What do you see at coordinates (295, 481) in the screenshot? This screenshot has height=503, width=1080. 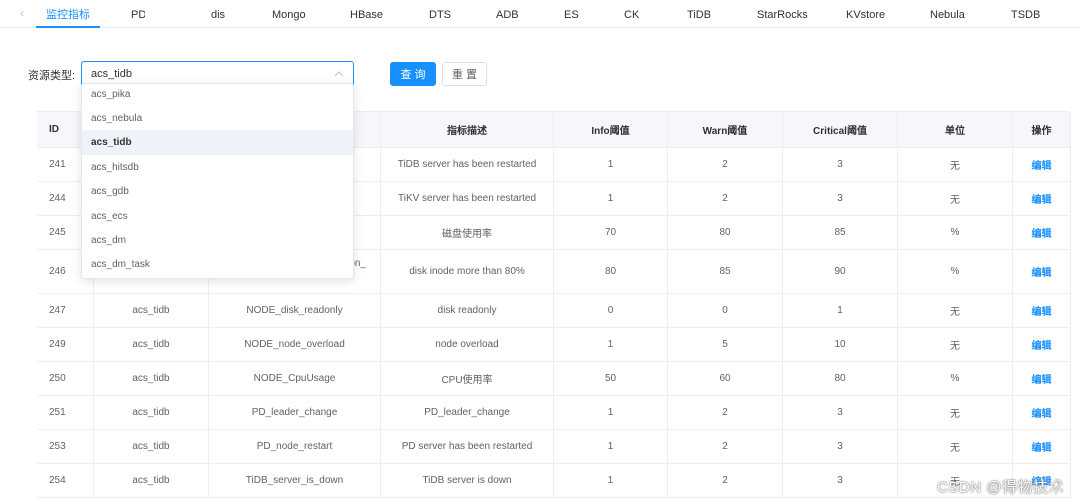 I see `cell-name: TiDB_server_is_down` at bounding box center [295, 481].